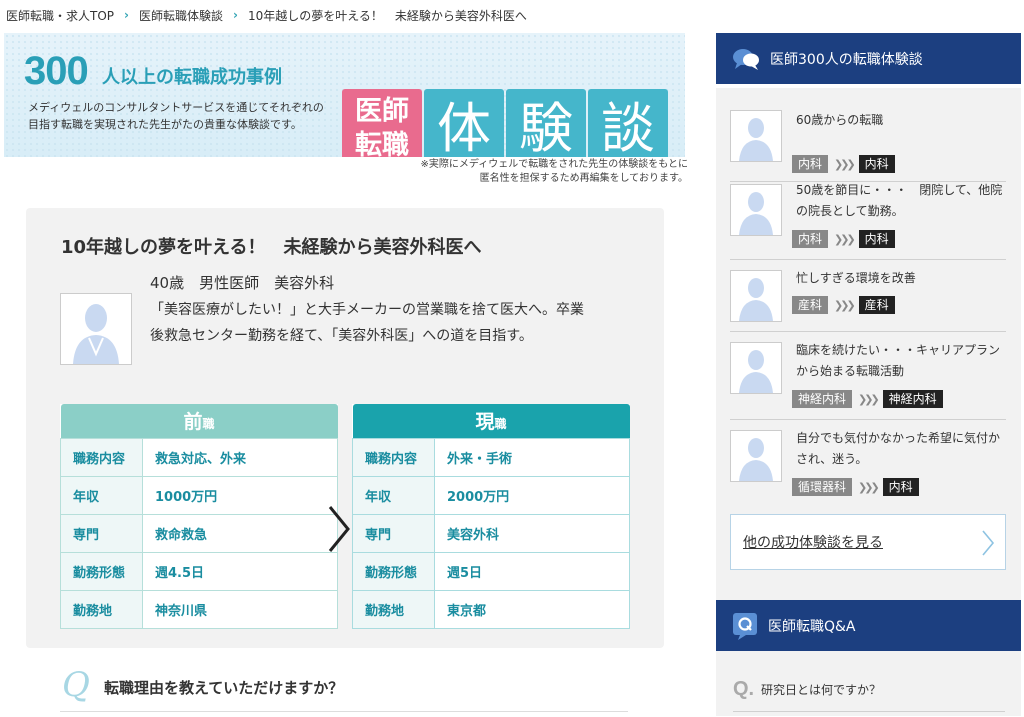 Image resolution: width=1024 pixels, height=717 pixels. What do you see at coordinates (242, 283) in the screenshot?
I see `doctor-profile: 40歳 男性医師 美容外科` at bounding box center [242, 283].